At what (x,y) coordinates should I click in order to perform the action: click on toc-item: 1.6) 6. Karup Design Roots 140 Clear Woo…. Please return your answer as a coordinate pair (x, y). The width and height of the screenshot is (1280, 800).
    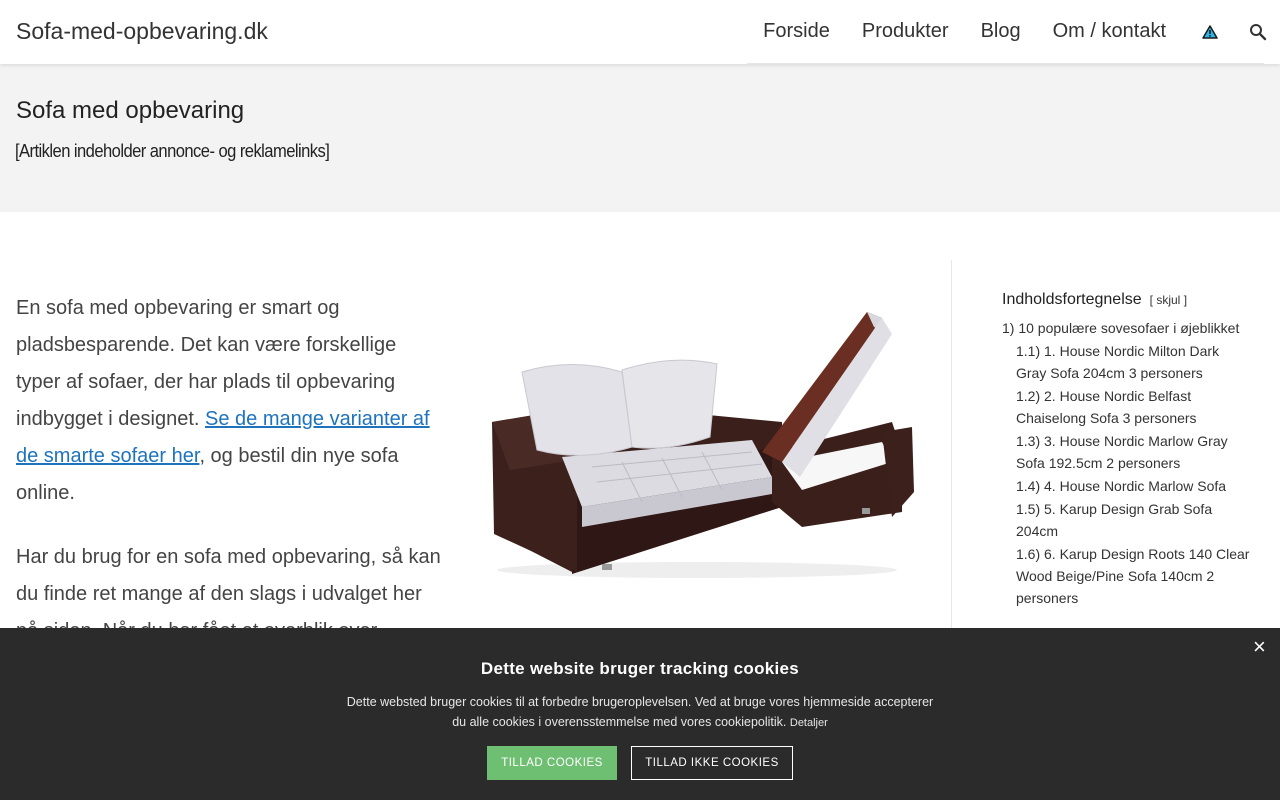
    Looking at the image, I should click on (1127, 576).